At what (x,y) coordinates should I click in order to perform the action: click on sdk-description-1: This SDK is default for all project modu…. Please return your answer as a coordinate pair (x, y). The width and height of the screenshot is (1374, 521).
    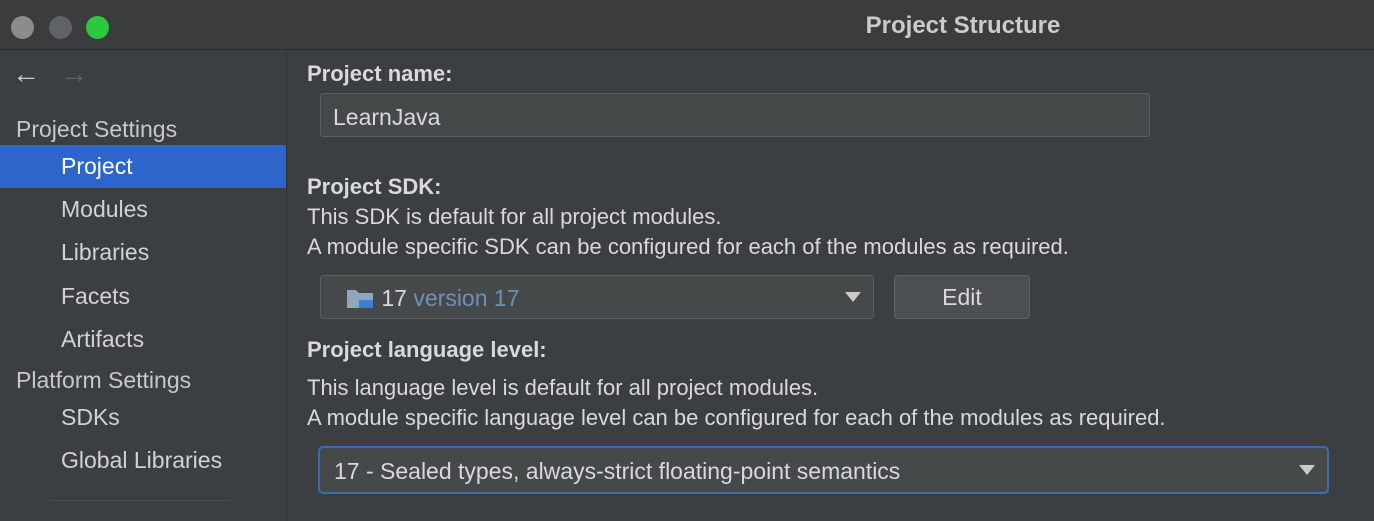
    Looking at the image, I should click on (514, 216).